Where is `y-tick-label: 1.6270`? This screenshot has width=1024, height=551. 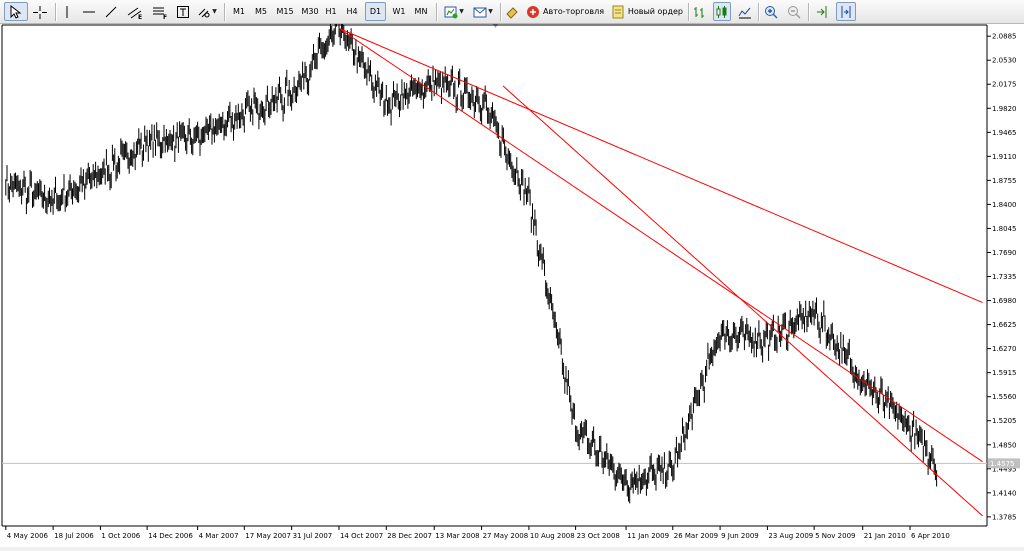
y-tick-label: 1.6270 is located at coordinates (1004, 349).